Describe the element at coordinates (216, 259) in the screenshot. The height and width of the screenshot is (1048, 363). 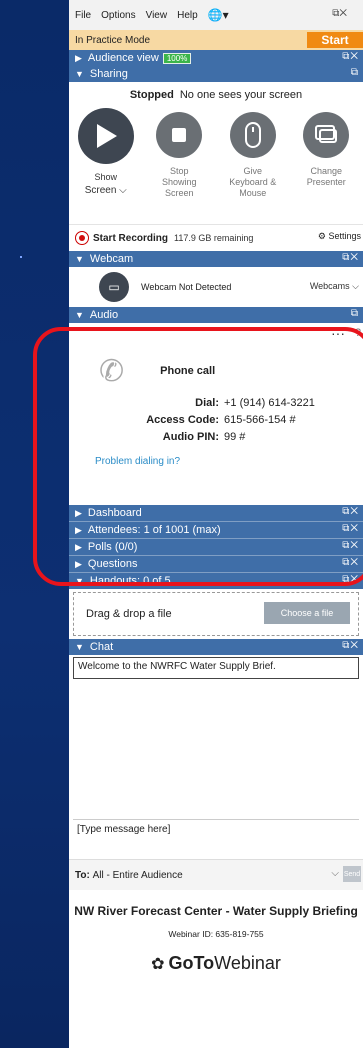
I see `webcam-section-header: ▼ Webcam ⧉✕` at that location.